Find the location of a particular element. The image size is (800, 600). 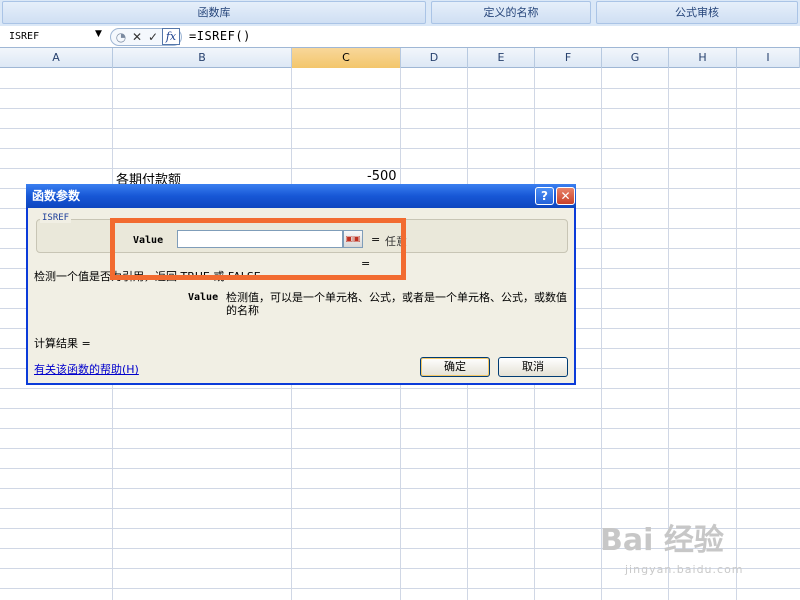

cell-c-payment-value: -500 is located at coordinates (382, 176).